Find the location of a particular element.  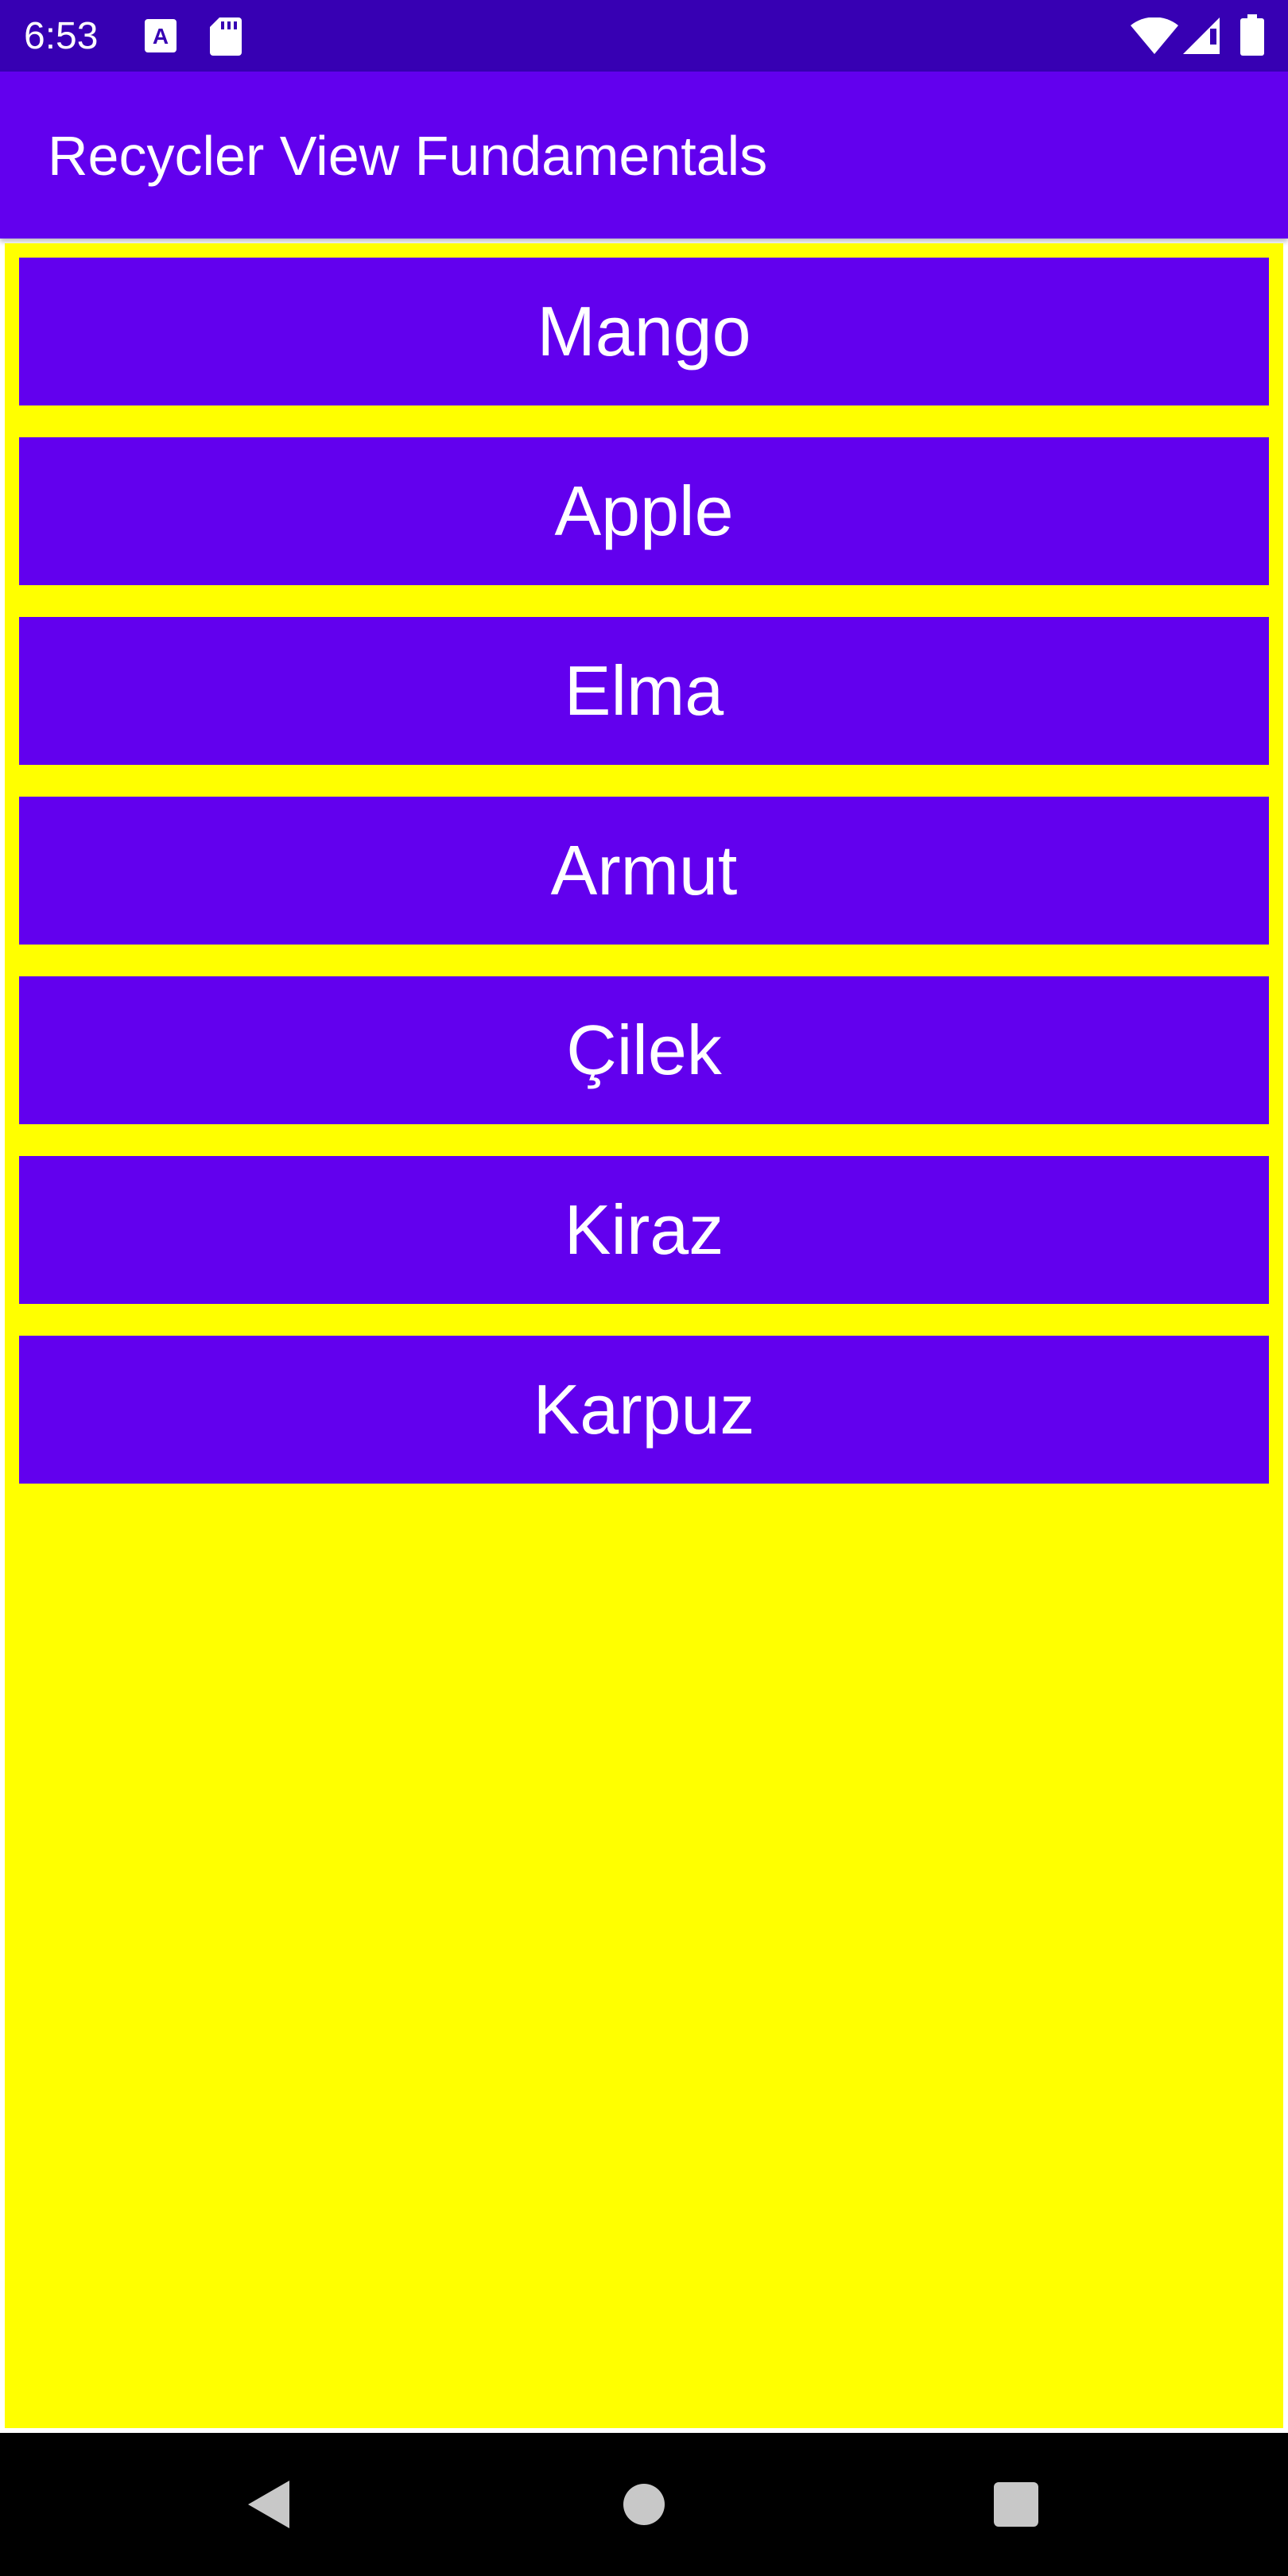

list-item-armut: Armut is located at coordinates (644, 871).